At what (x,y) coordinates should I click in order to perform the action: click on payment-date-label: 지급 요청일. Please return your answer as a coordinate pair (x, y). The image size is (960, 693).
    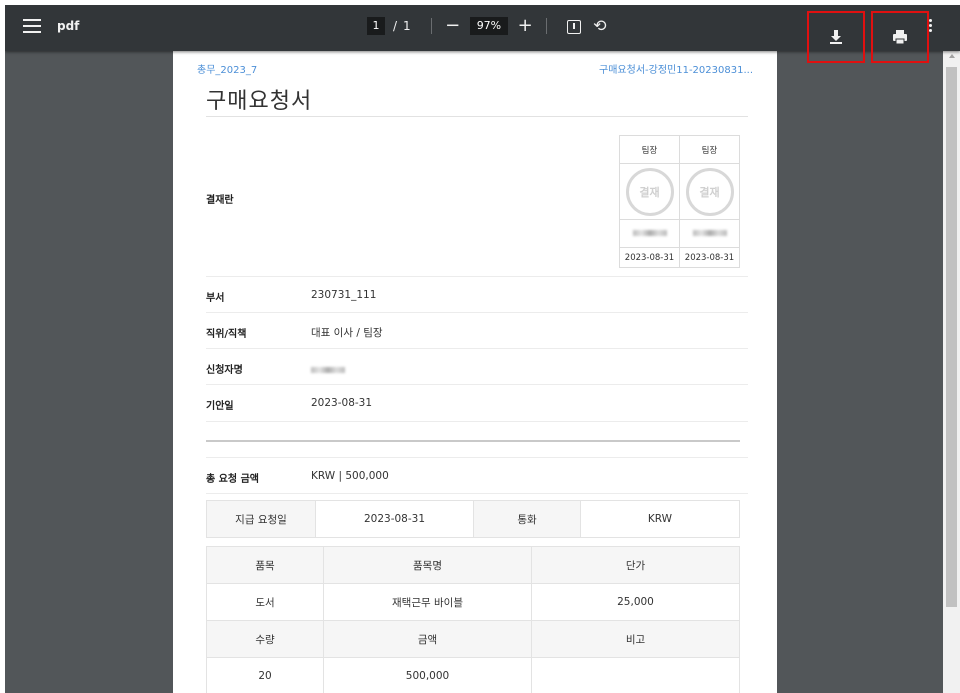
    Looking at the image, I should click on (261, 519).